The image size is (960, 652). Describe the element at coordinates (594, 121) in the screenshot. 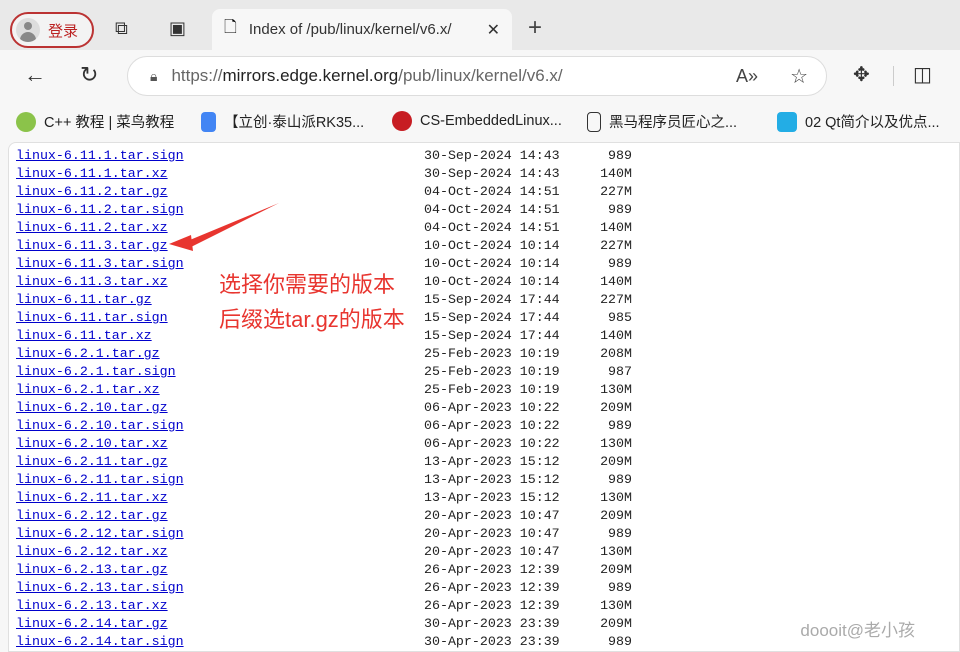

I see `page-icon` at that location.